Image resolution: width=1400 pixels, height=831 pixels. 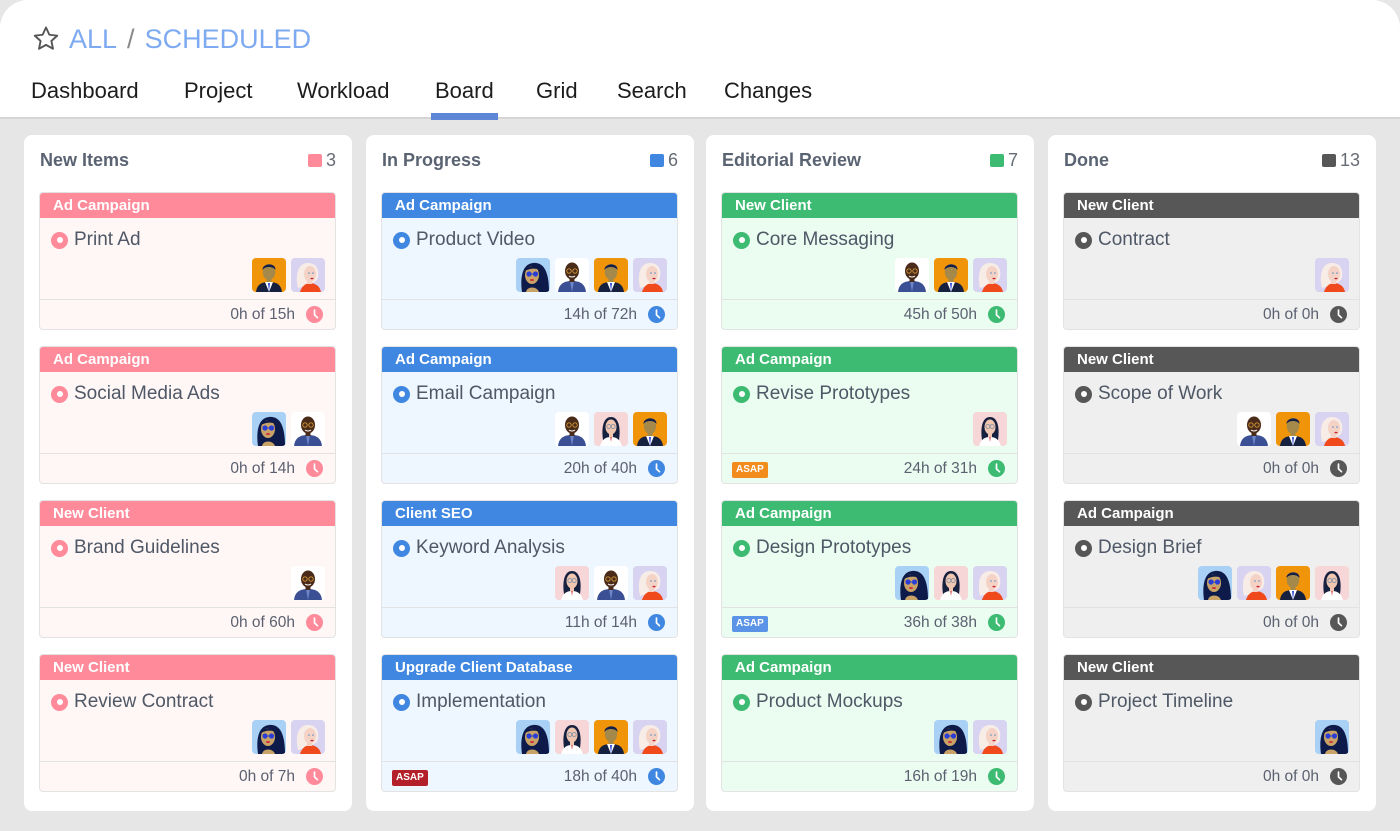 What do you see at coordinates (1211, 261) in the screenshot?
I see `task-card: New Client Contract 0h of 0h` at bounding box center [1211, 261].